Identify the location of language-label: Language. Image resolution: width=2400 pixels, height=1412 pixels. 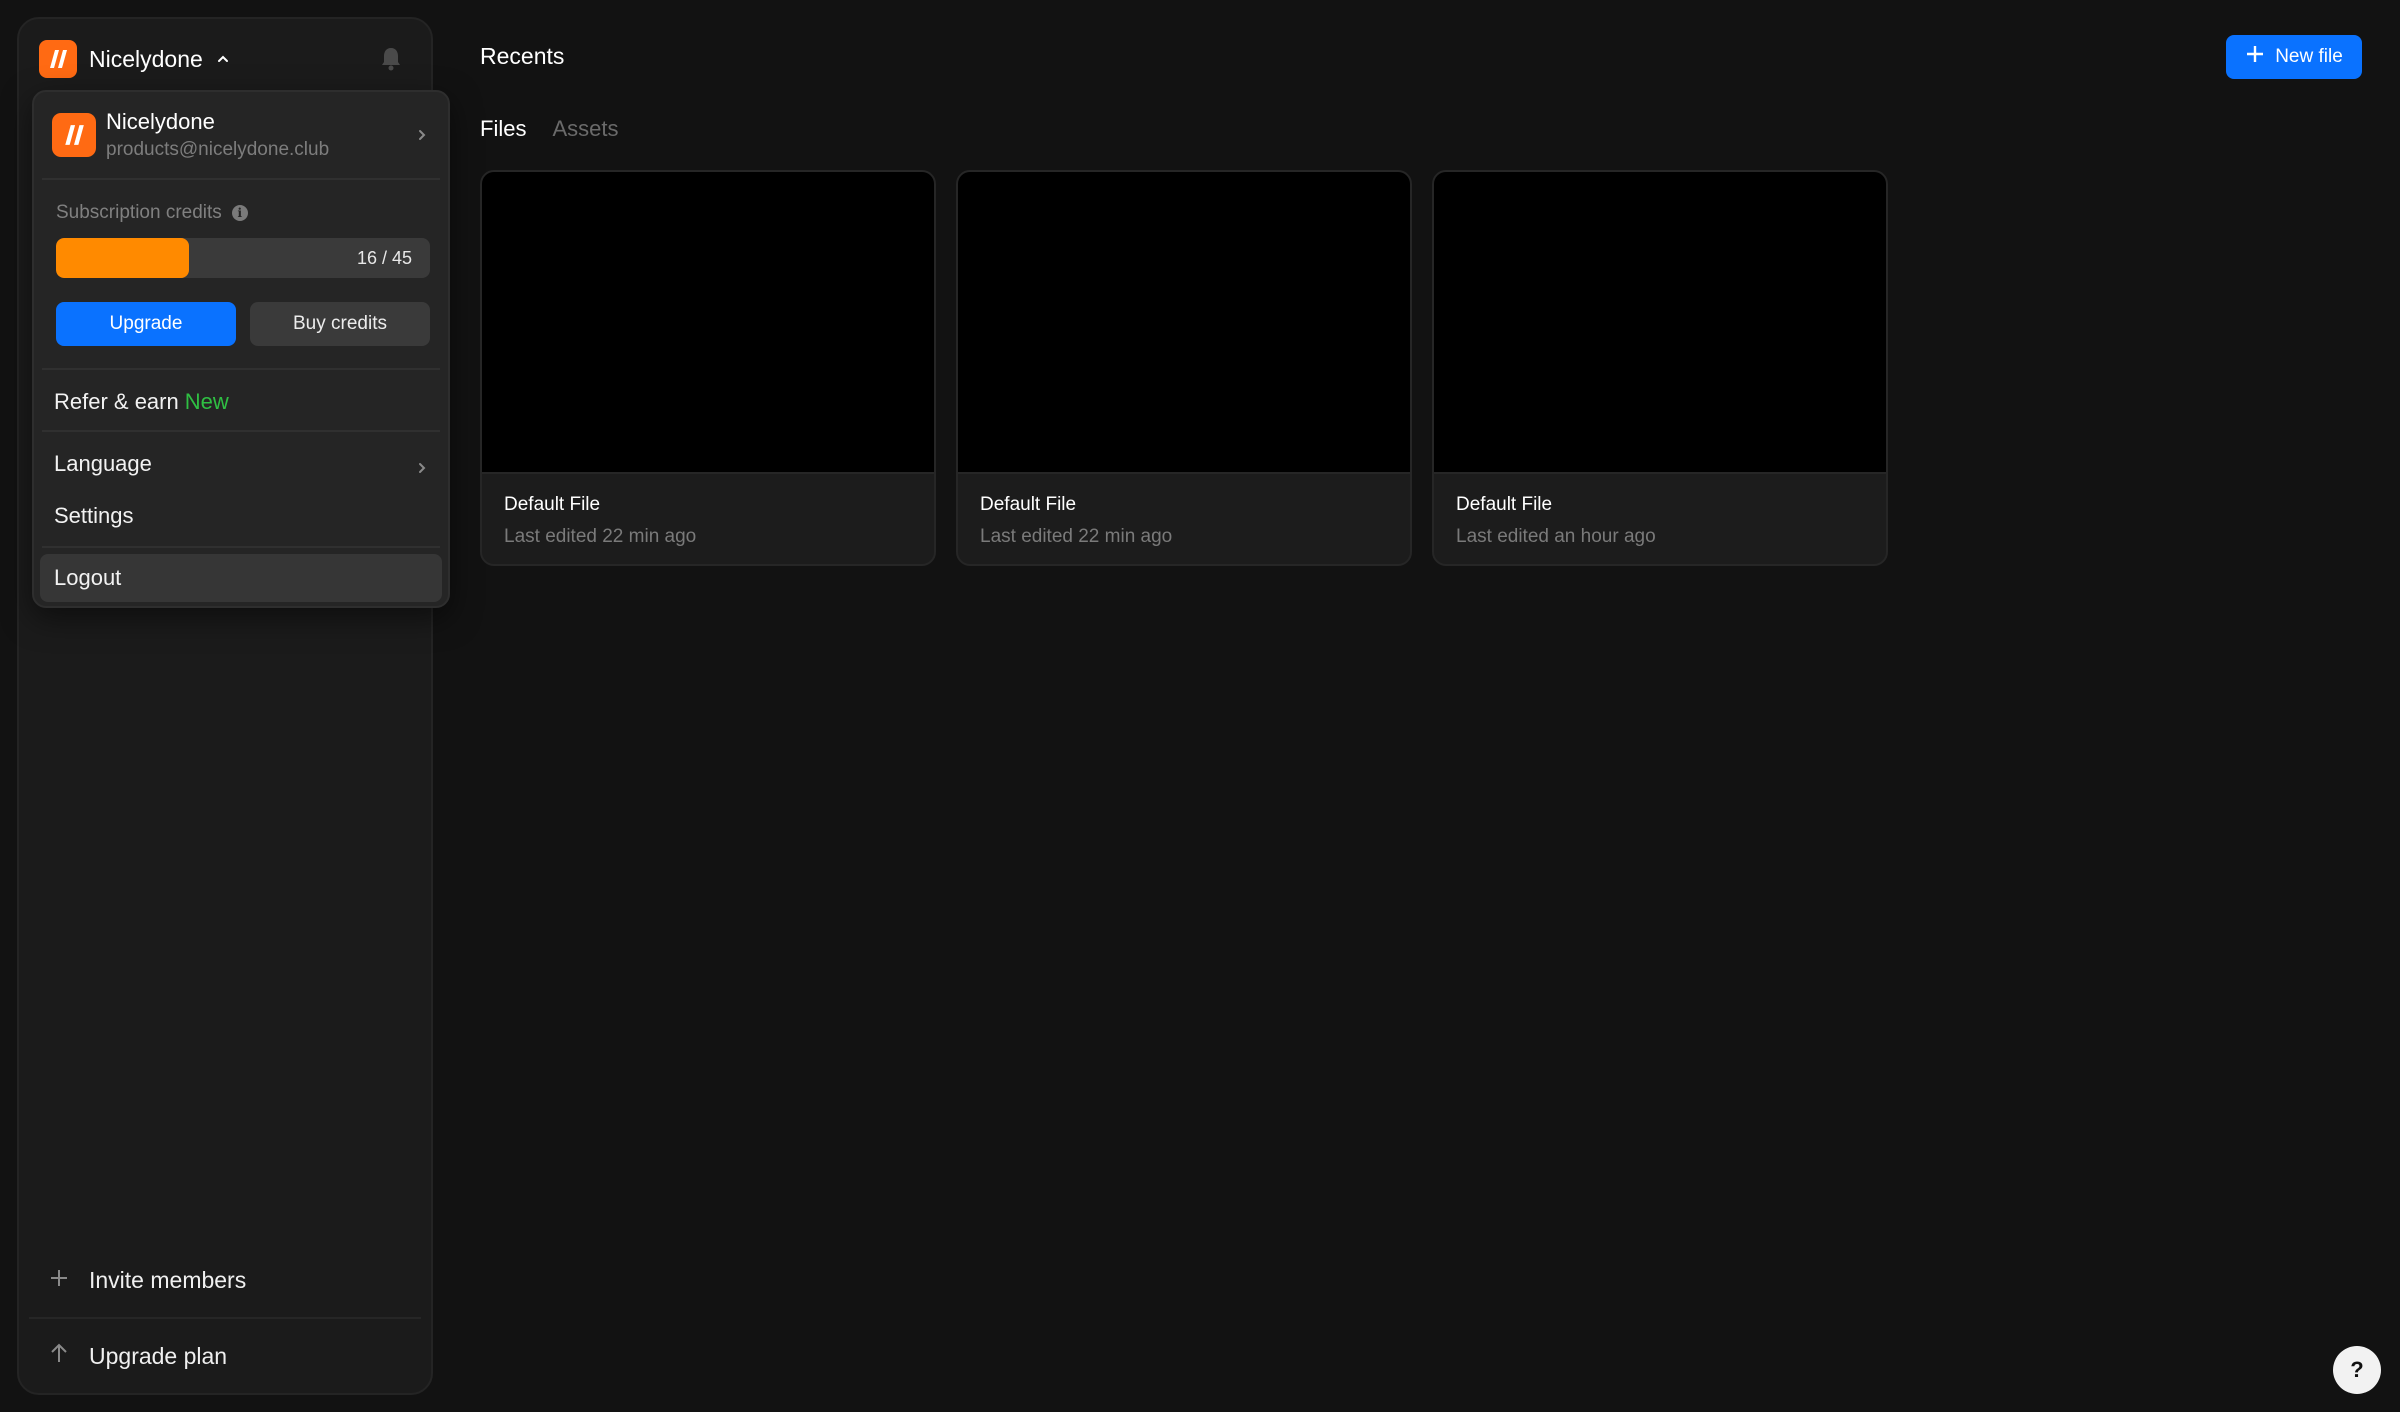
(103, 463).